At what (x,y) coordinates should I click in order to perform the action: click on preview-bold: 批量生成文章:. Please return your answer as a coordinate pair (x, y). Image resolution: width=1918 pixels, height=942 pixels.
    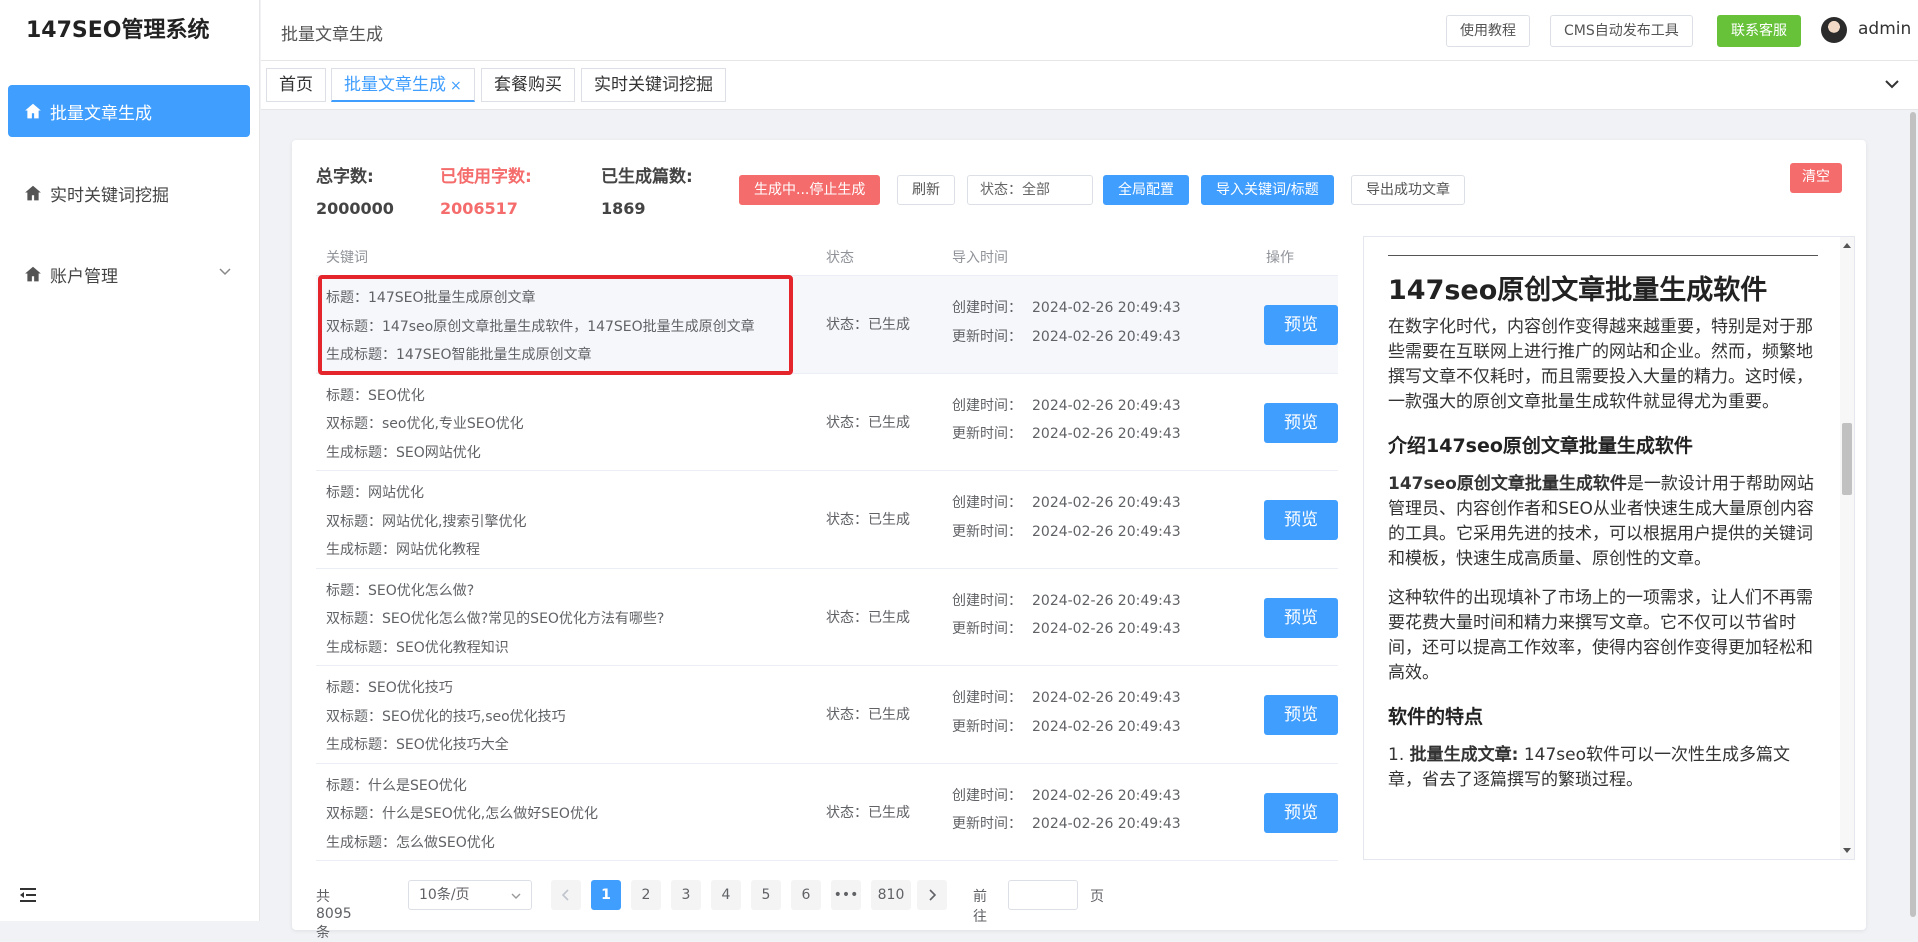
    Looking at the image, I should click on (1464, 755).